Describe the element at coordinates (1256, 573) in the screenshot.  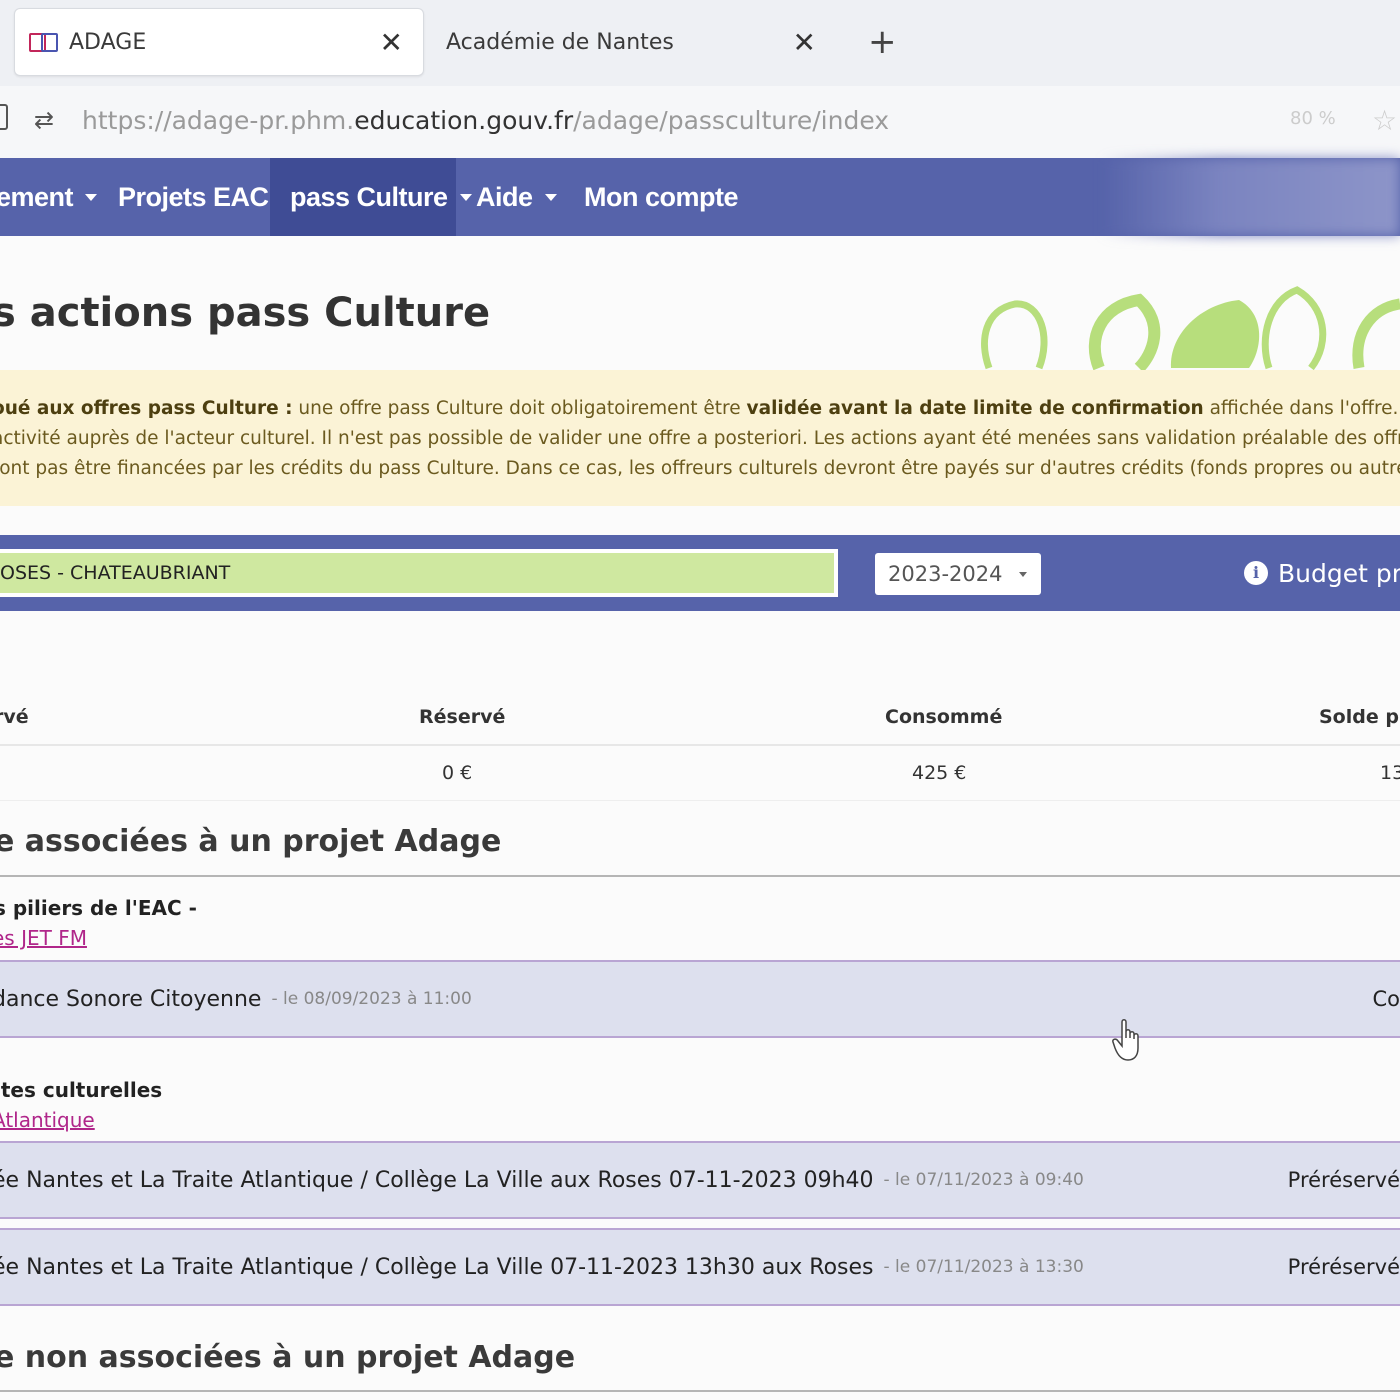
I see `info-icon: i` at that location.